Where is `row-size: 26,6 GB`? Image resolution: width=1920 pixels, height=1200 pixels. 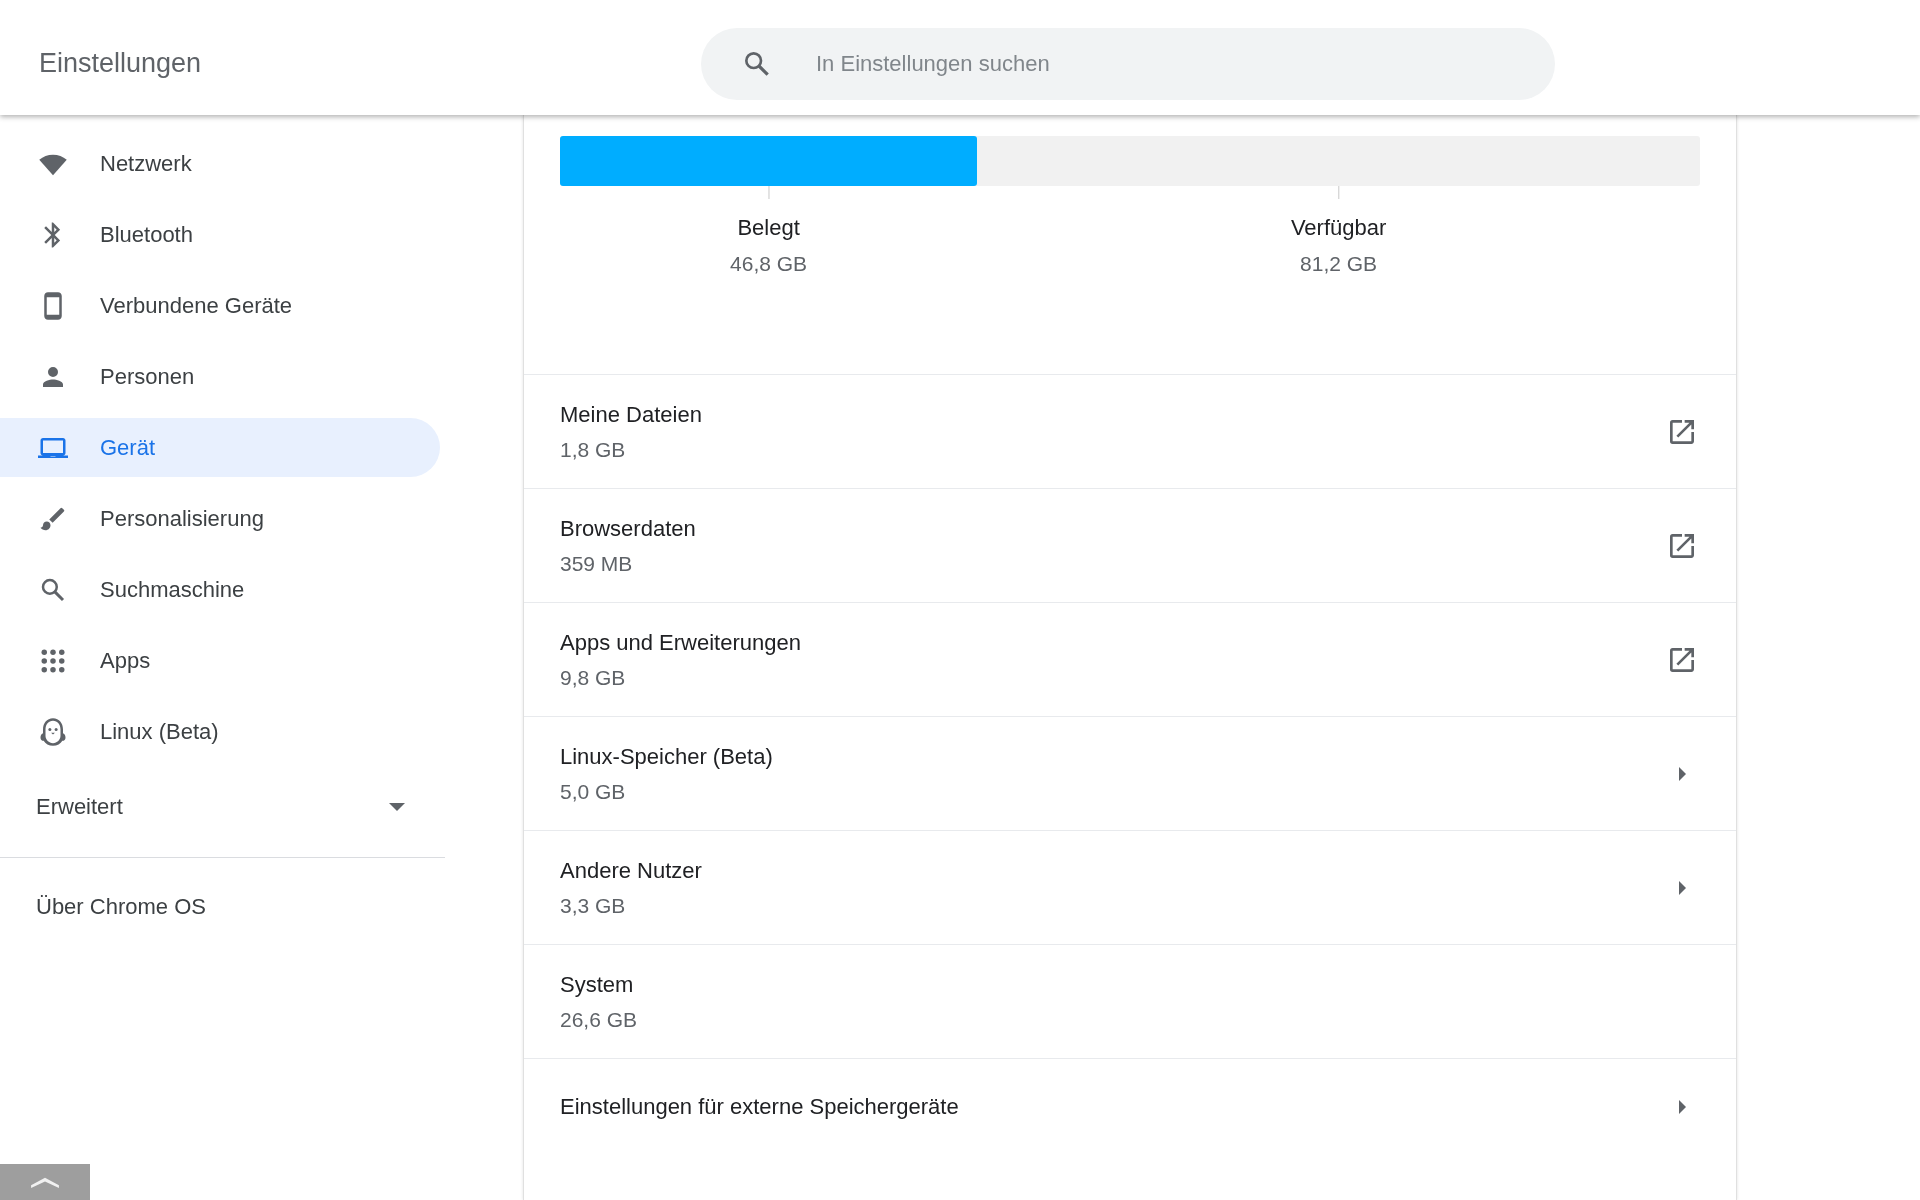 row-size: 26,6 GB is located at coordinates (599, 1019).